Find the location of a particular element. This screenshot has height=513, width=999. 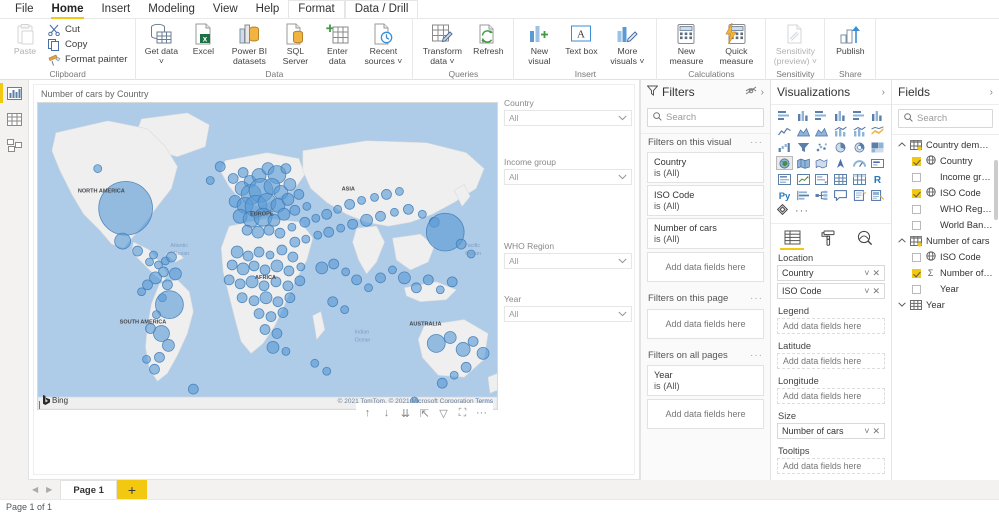

filter-card: ISO Code is (All) is located at coordinates (705, 200).